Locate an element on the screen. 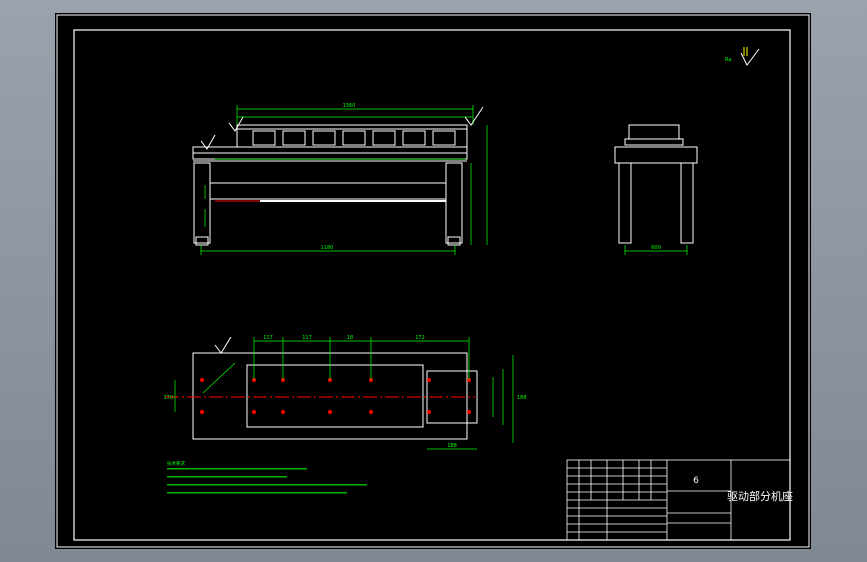  front-view-dimensions is located at coordinates (344, 180).